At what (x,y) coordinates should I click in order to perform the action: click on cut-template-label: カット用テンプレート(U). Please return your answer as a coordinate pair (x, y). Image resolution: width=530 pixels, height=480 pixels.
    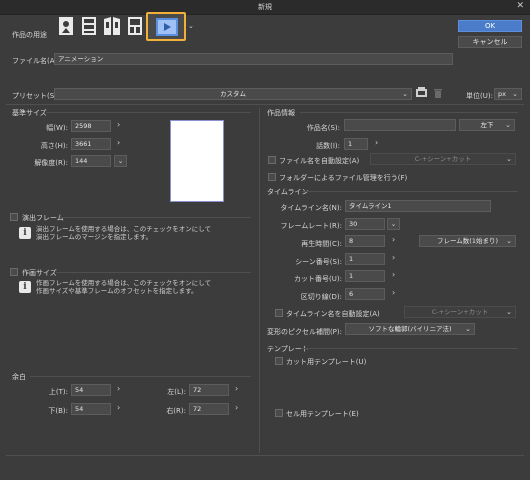
    Looking at the image, I should click on (326, 362).